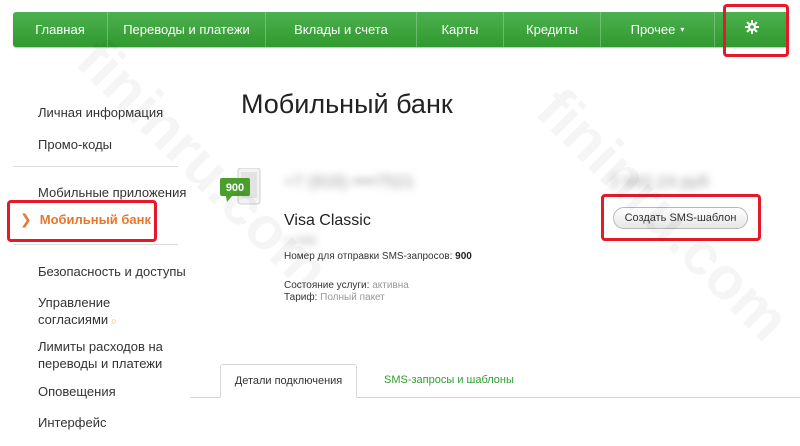 This screenshot has width=800, height=446. Describe the element at coordinates (75, 144) in the screenshot. I see `sidebar-item-promo-codes: Промо-коды` at that location.